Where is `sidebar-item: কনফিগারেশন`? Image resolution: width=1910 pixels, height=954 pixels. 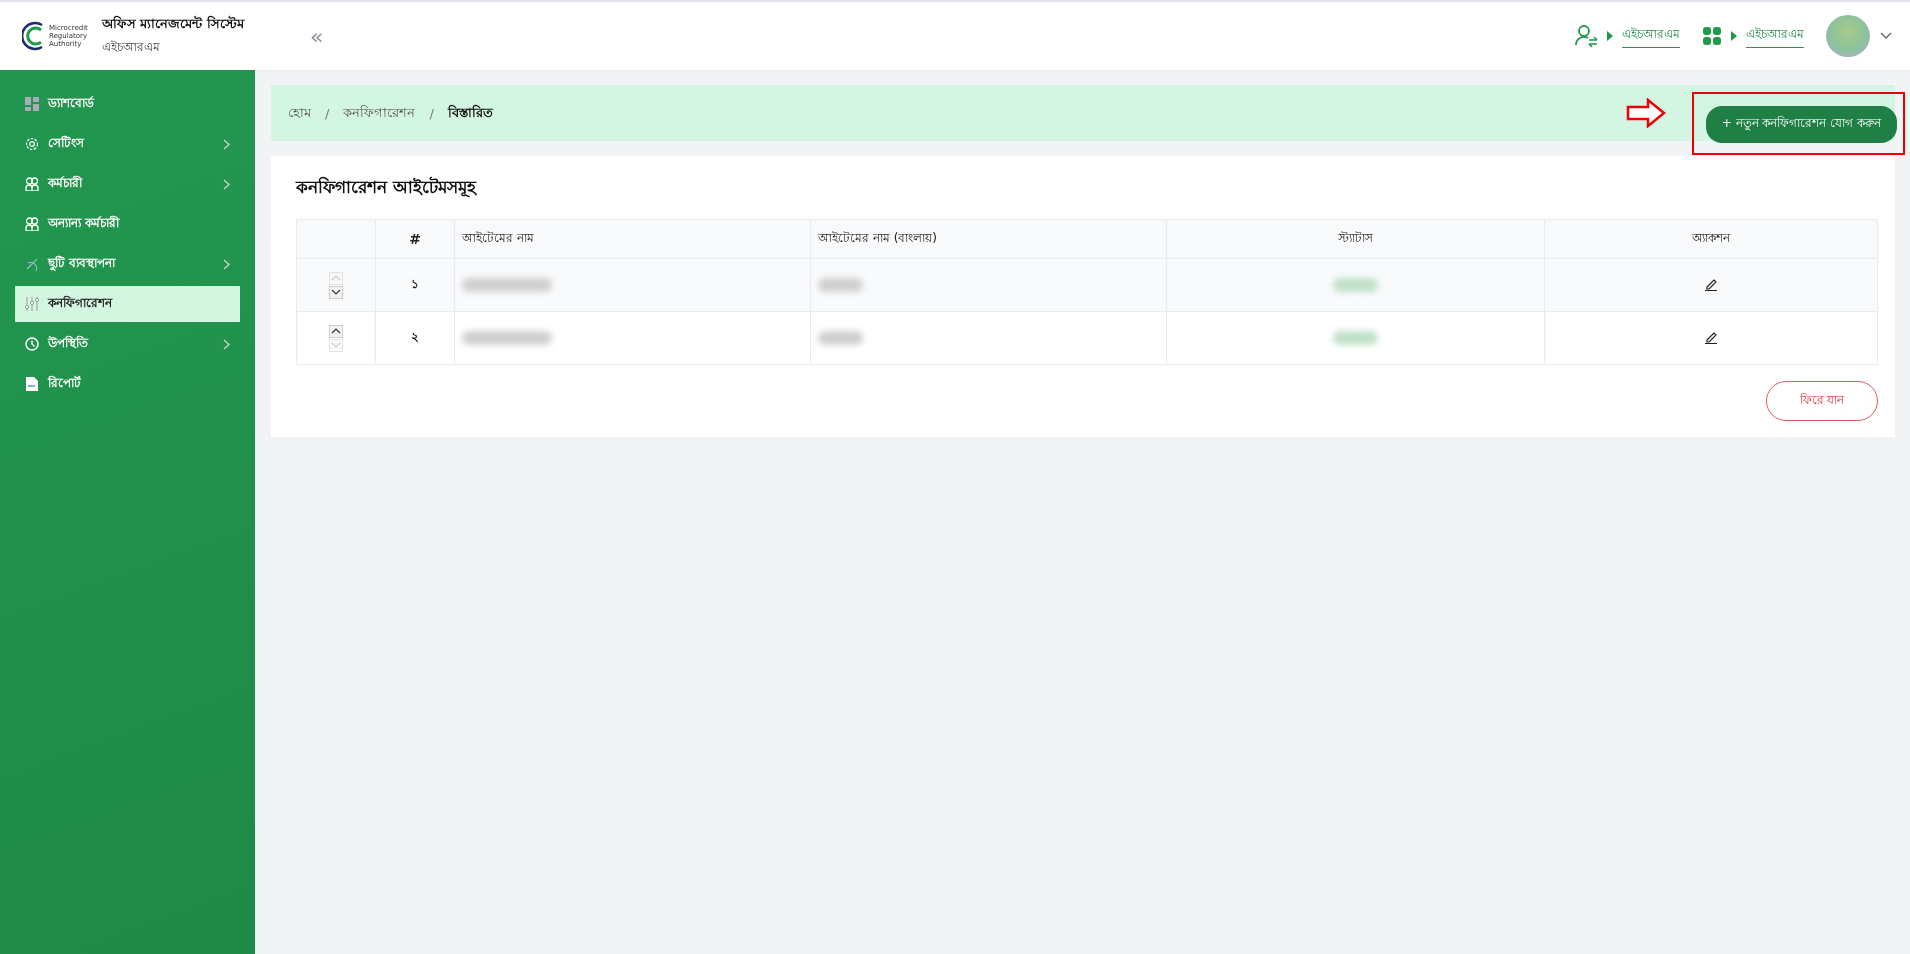 sidebar-item: কনফিগারেশন is located at coordinates (127, 304).